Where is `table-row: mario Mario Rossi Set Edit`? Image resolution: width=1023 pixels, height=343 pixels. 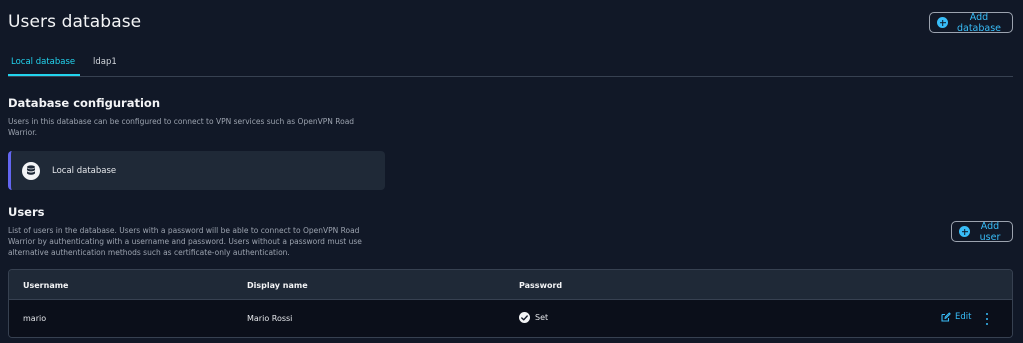 table-row: mario Mario Rossi Set Edit is located at coordinates (510, 318).